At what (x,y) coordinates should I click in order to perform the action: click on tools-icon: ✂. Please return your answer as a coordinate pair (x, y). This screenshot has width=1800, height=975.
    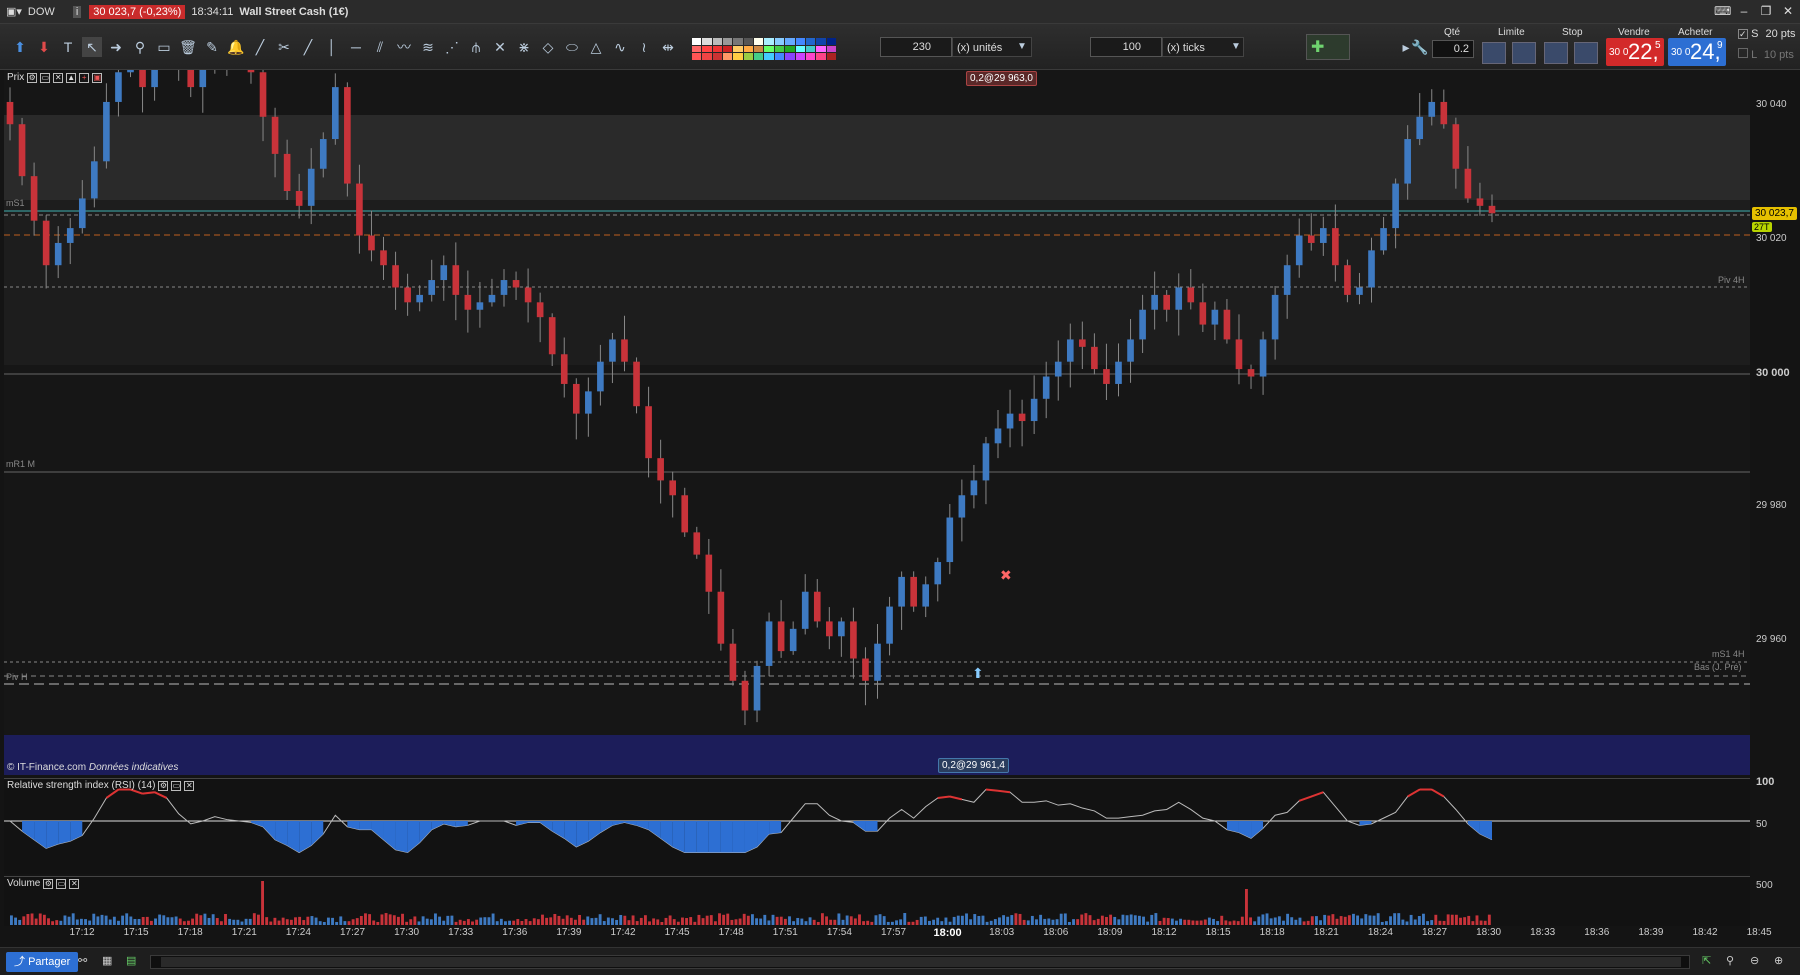
    Looking at the image, I should click on (284, 47).